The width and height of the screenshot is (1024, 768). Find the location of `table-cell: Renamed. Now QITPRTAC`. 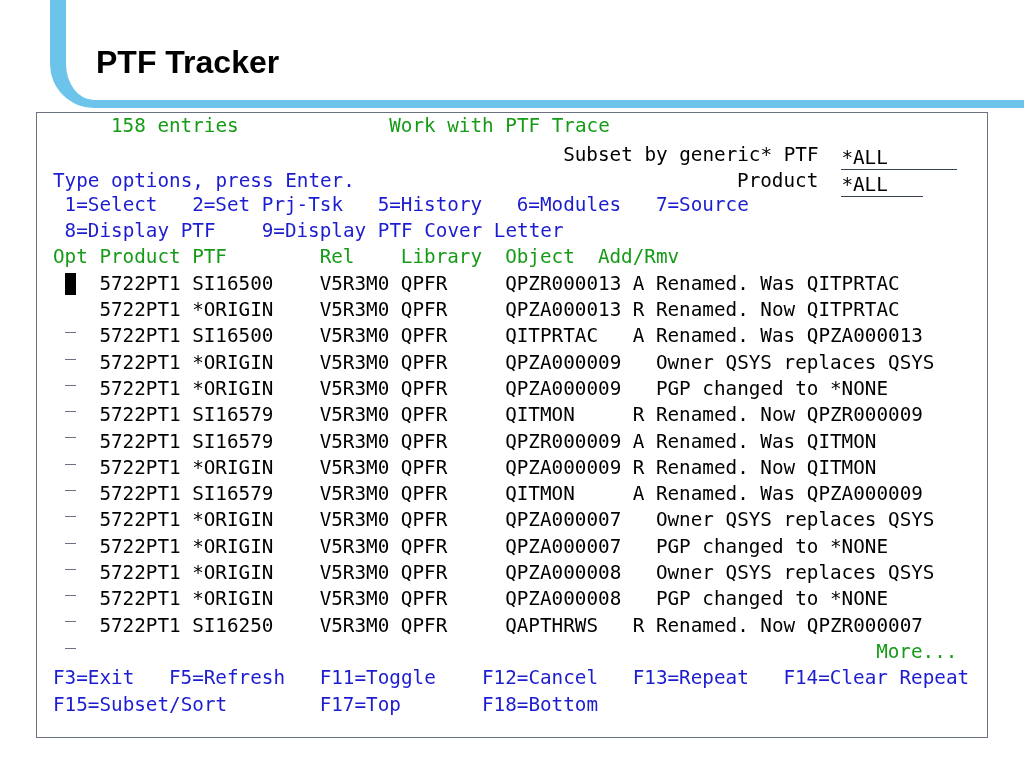

table-cell: Renamed. Now QITPRTAC is located at coordinates (777, 310).